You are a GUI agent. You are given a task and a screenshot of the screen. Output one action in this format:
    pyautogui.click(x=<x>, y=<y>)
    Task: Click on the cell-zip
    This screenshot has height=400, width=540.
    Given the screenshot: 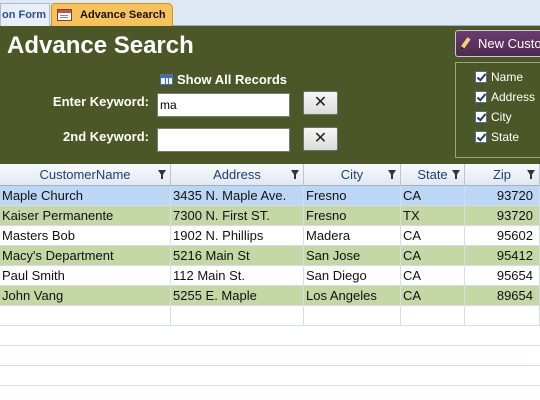 What is the action you would take?
    pyautogui.click(x=502, y=316)
    